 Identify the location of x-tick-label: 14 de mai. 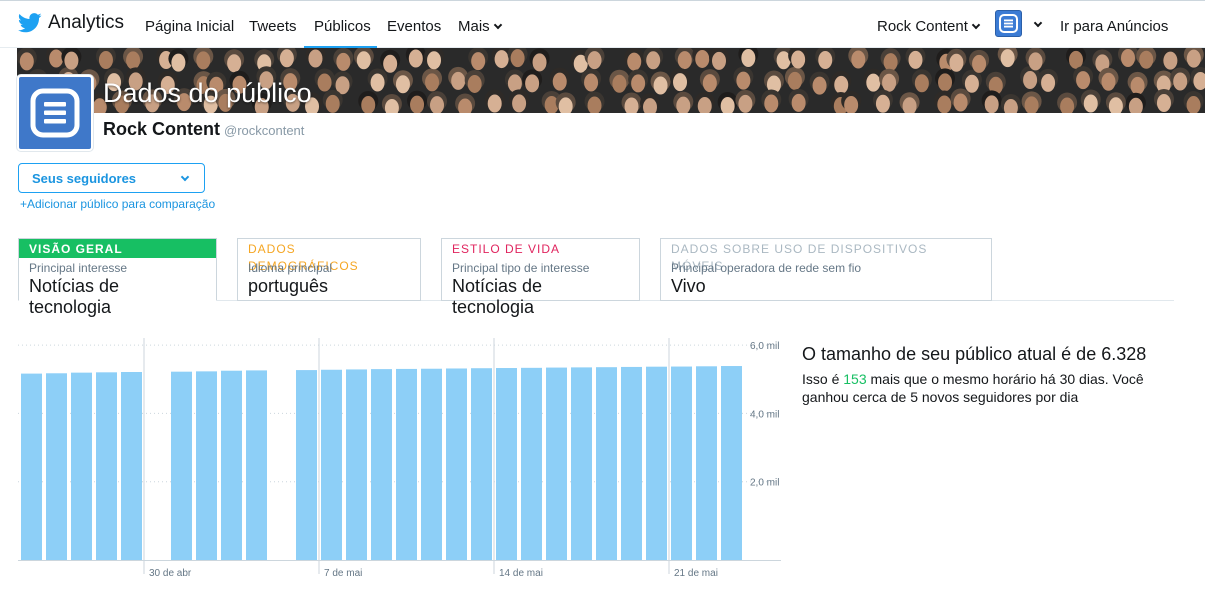
(521, 573).